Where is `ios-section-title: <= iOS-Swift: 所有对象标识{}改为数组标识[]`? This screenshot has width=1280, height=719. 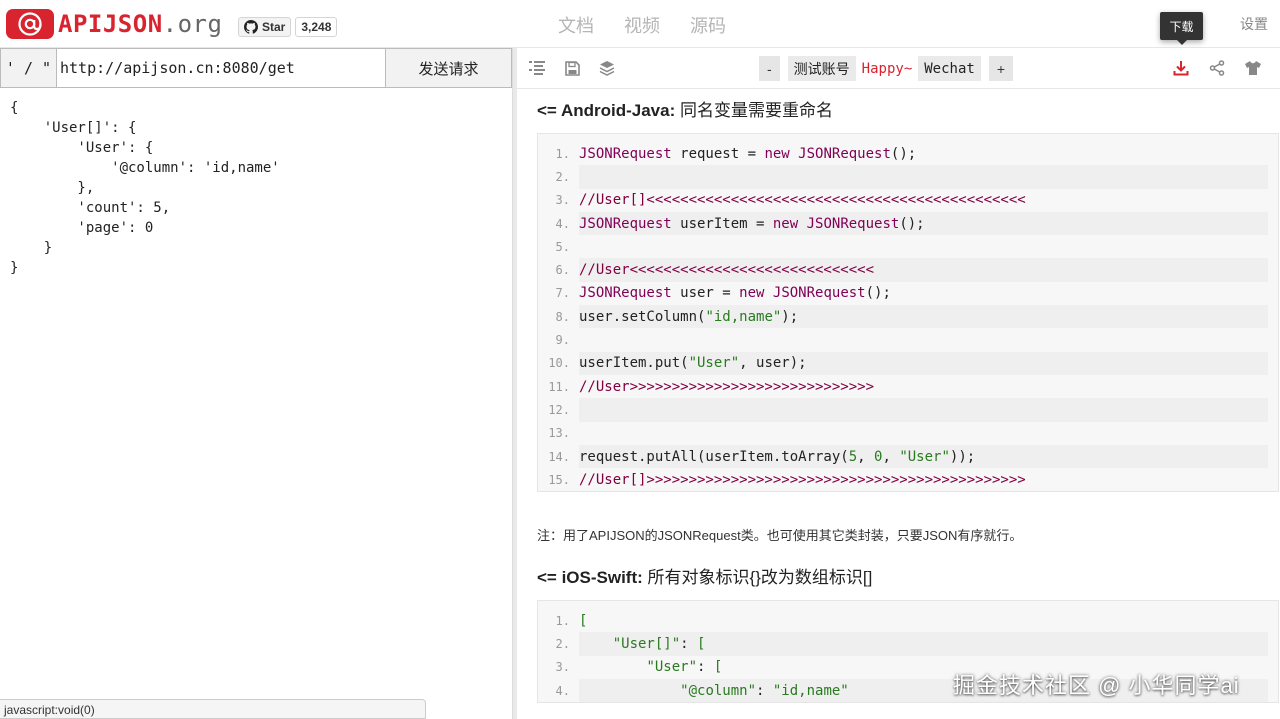
ios-section-title: <= iOS-Swift: 所有对象标识{}改为数组标识[] is located at coordinates (704, 575).